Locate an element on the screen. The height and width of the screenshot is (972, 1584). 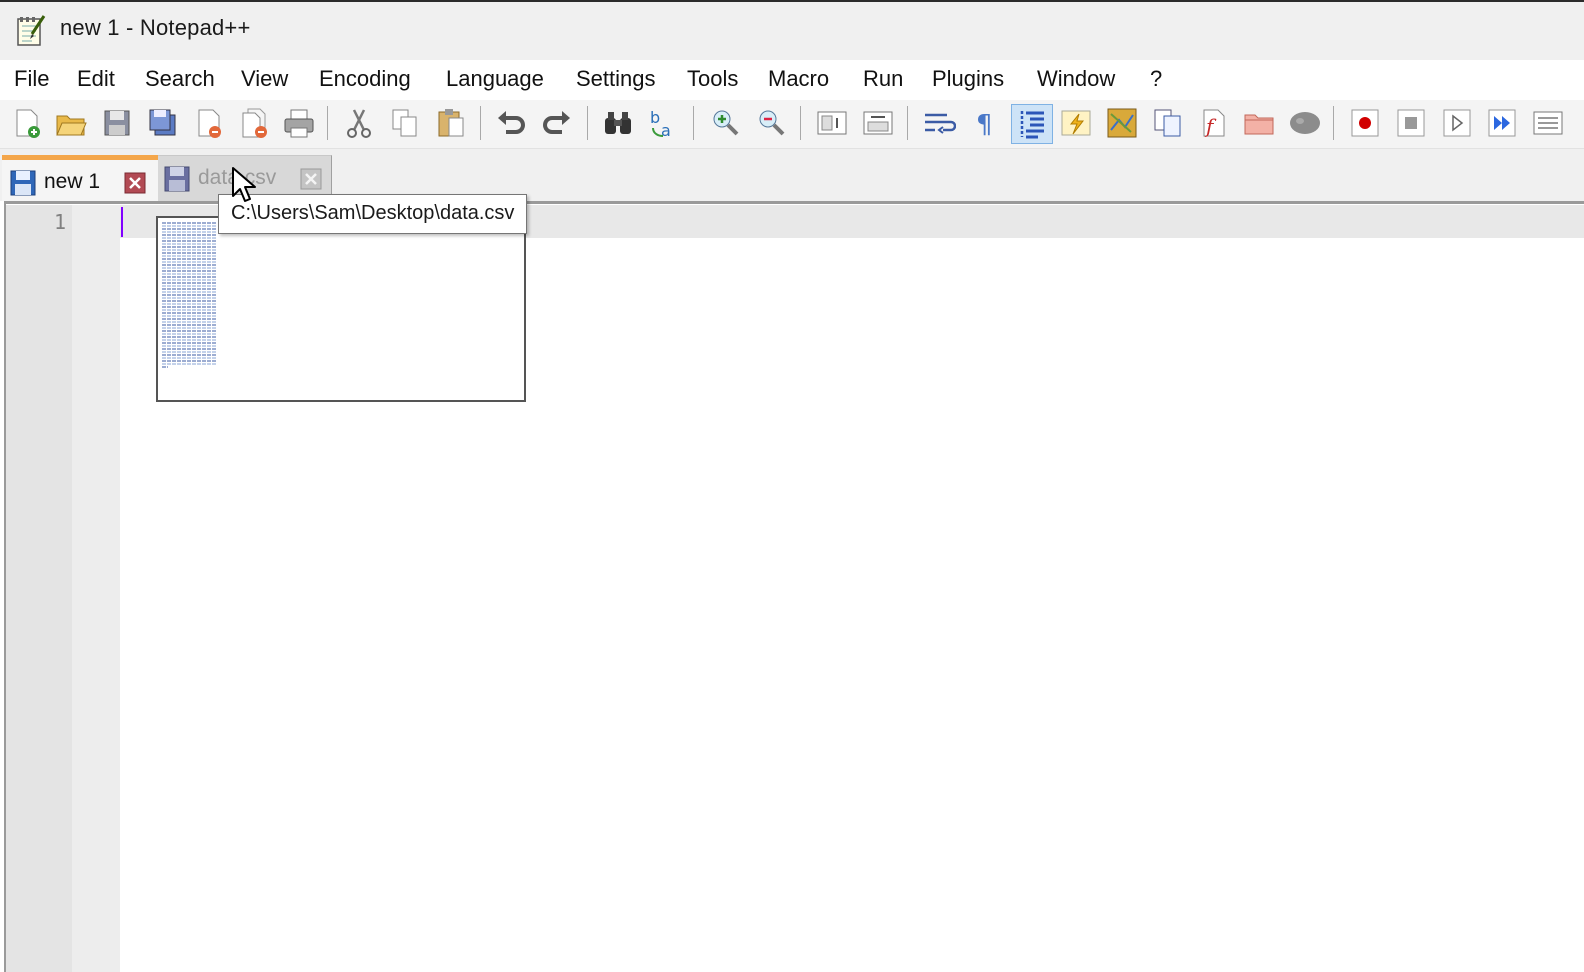
new-file-icon is located at coordinates (27, 123).